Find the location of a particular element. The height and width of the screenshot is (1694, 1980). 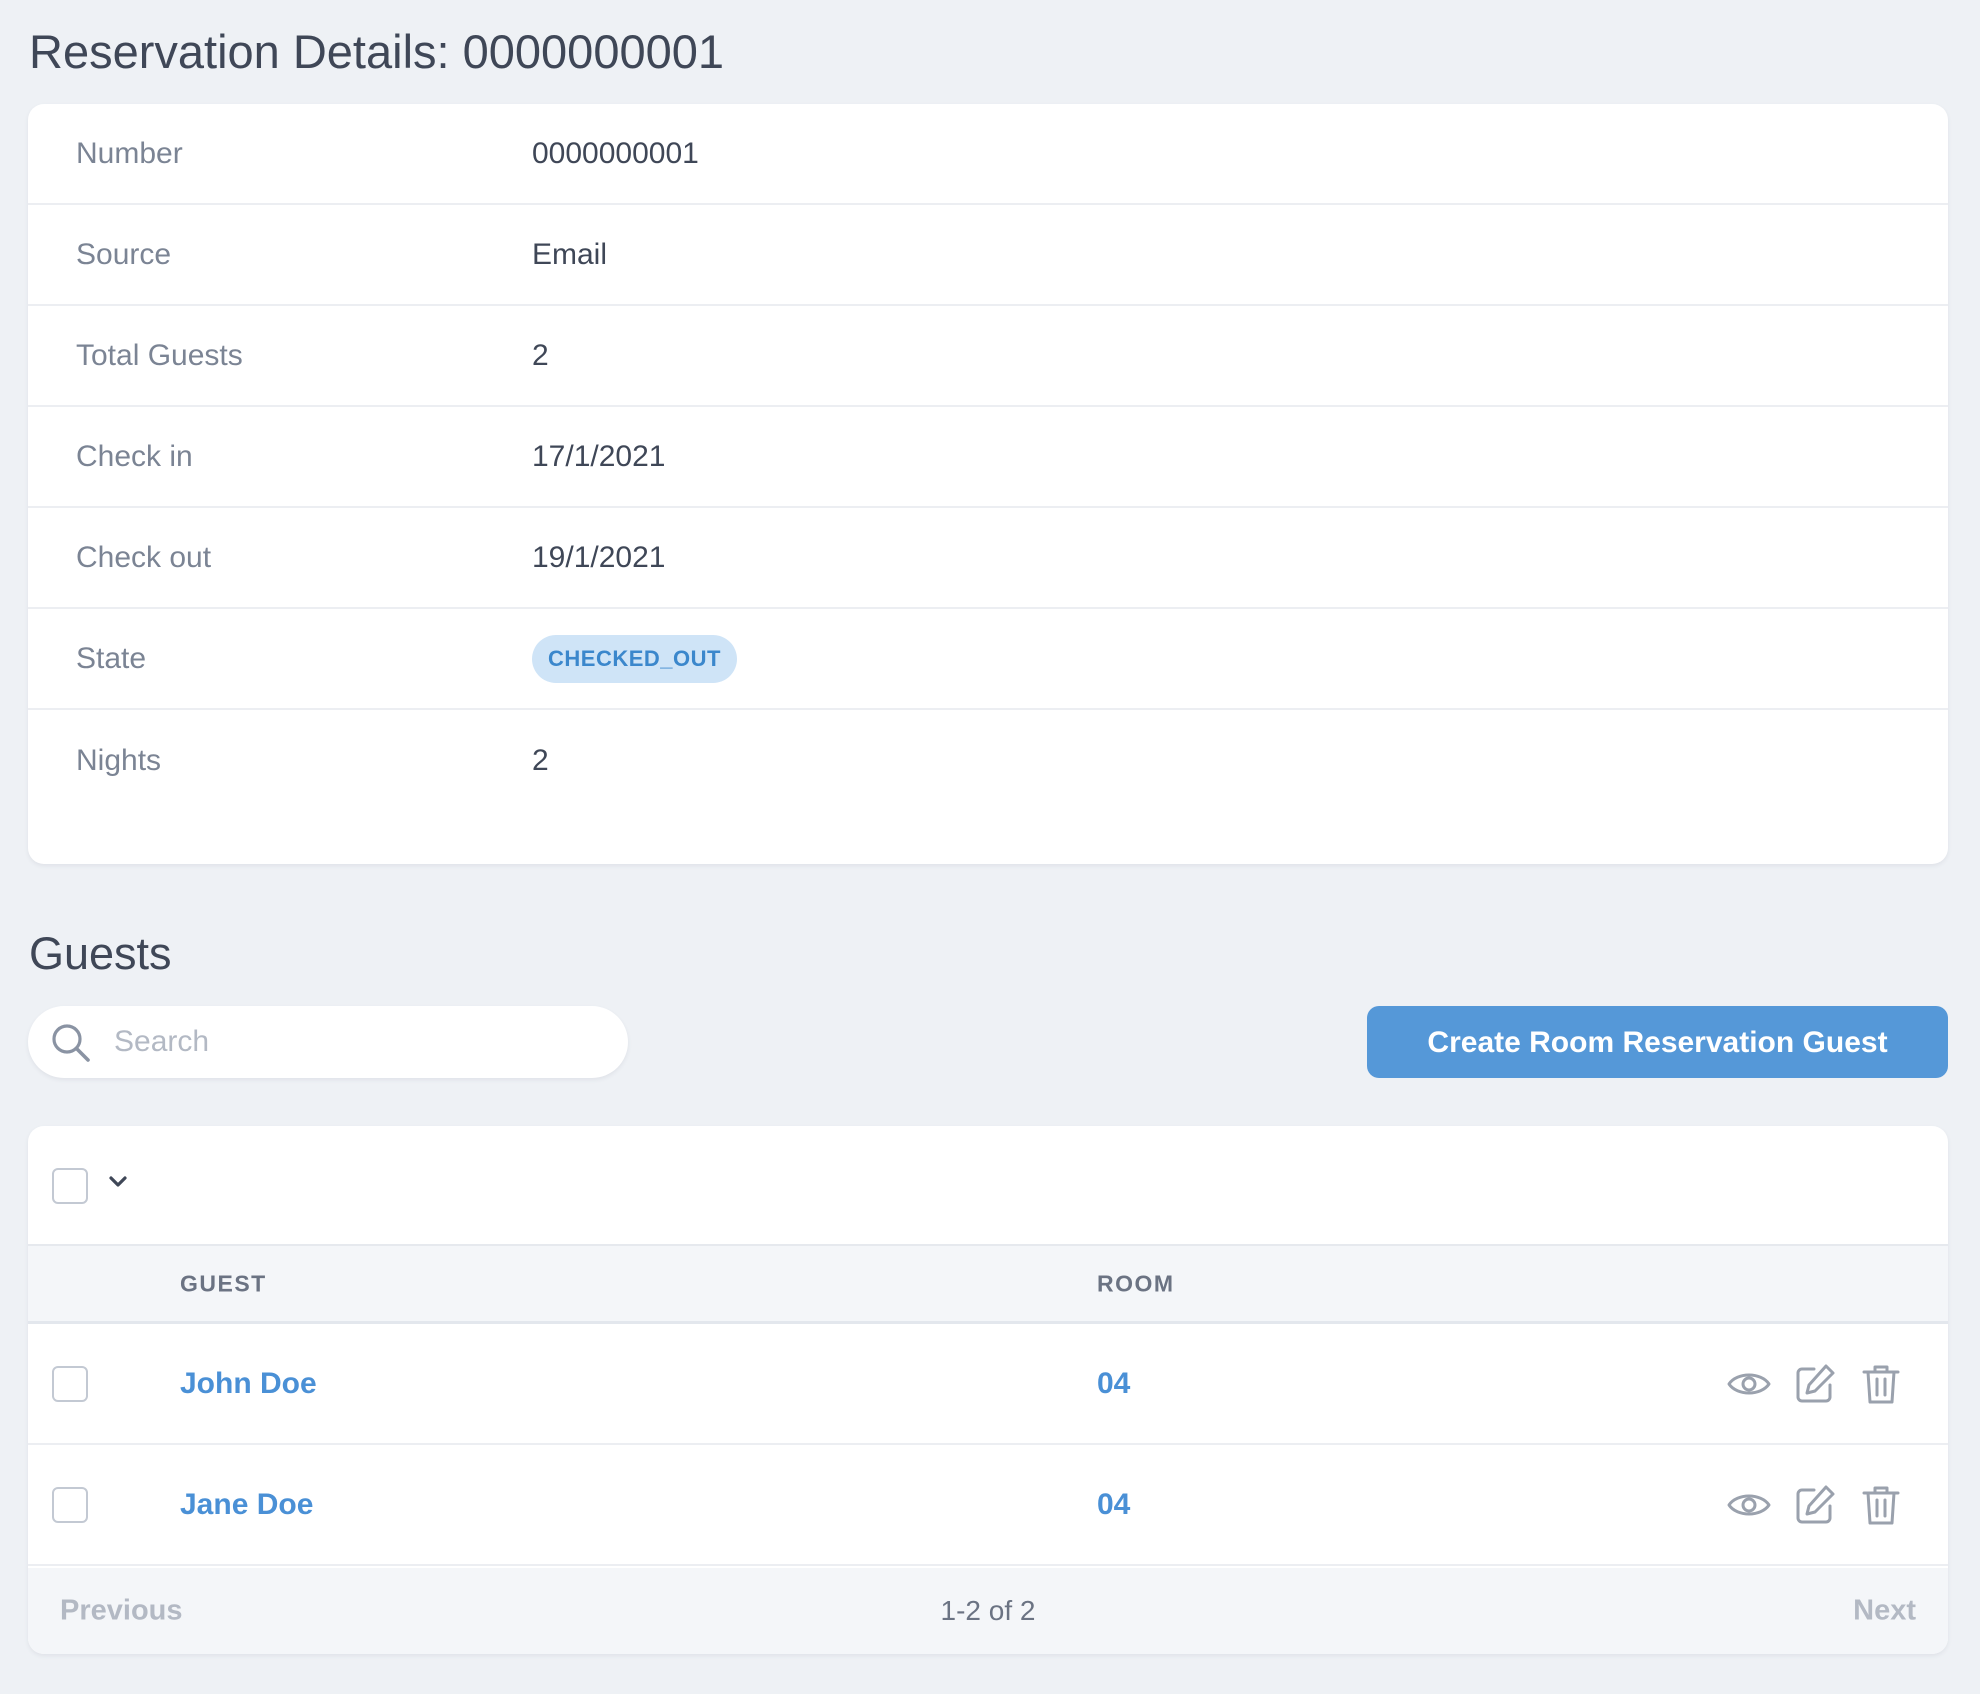

page-title: Reservation Details: 0000000001 is located at coordinates (377, 51).